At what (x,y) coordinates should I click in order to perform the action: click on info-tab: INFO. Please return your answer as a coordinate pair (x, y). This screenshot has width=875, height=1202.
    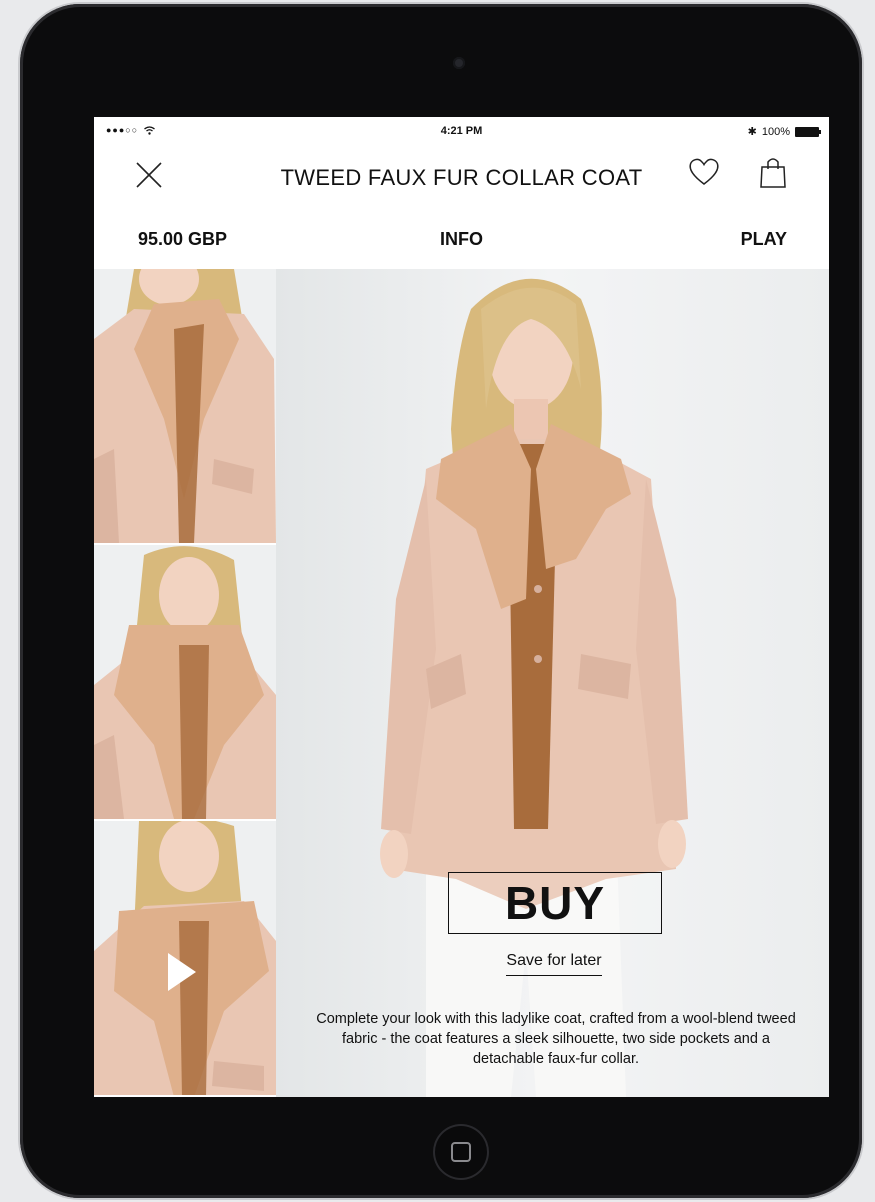
    Looking at the image, I should click on (461, 239).